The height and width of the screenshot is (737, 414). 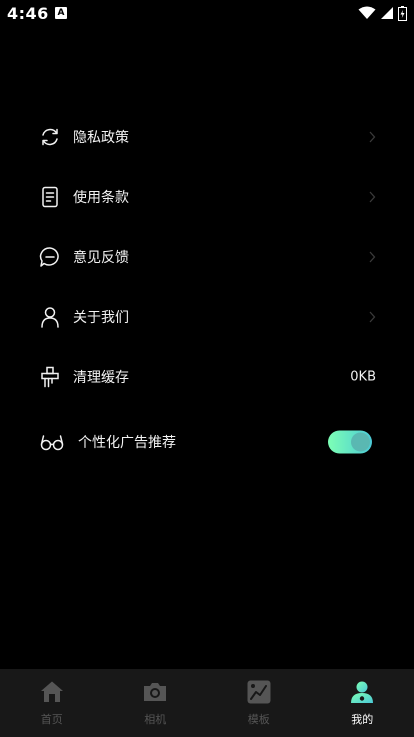 What do you see at coordinates (207, 257) in the screenshot?
I see `menu-item-feedback: 意见反馈` at bounding box center [207, 257].